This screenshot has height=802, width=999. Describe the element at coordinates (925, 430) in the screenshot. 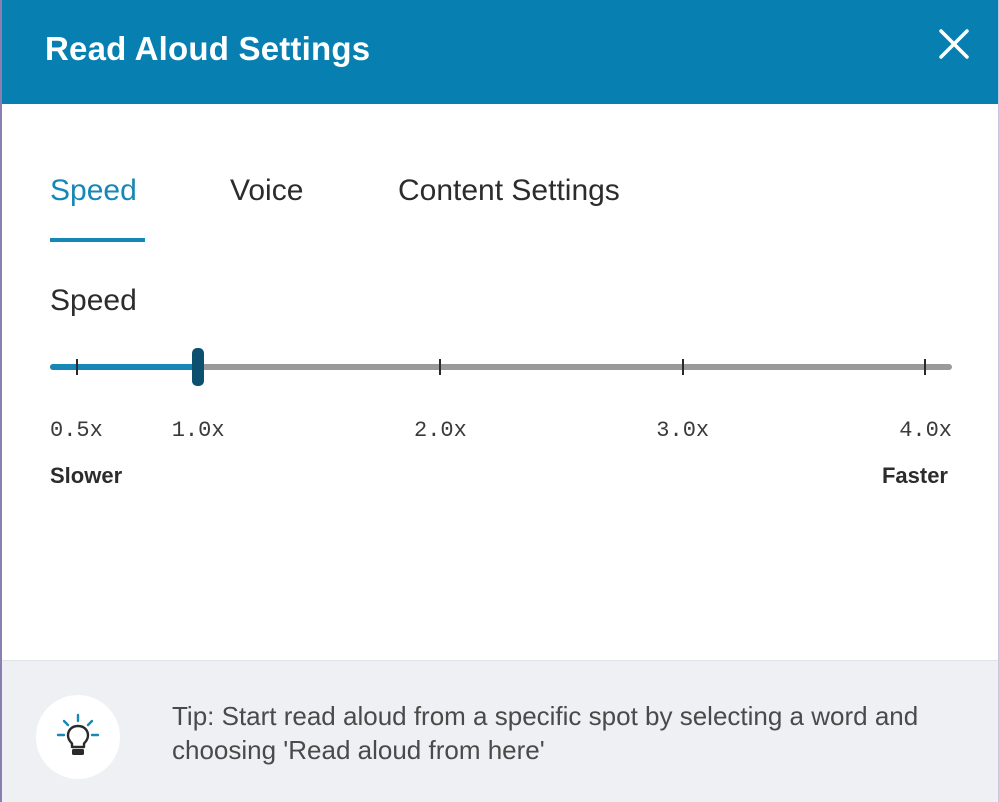

I see `tick-label: 4.0x` at that location.